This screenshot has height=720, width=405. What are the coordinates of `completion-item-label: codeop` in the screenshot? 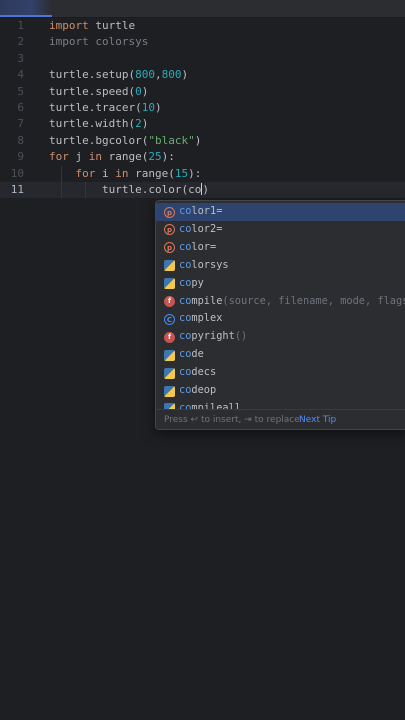 It's located at (197, 391).